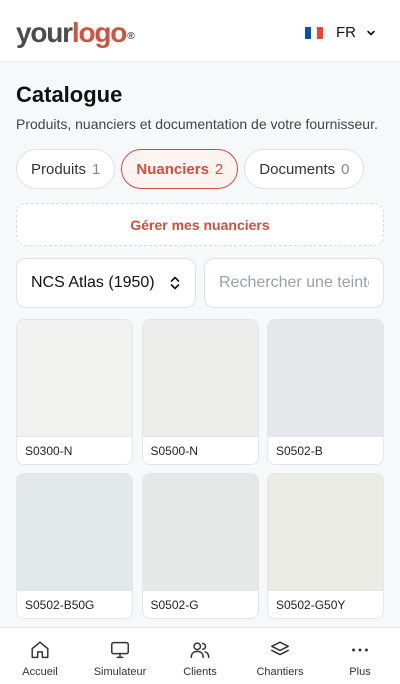  Describe the element at coordinates (314, 32) in the screenshot. I see `france-flag-icon` at that location.